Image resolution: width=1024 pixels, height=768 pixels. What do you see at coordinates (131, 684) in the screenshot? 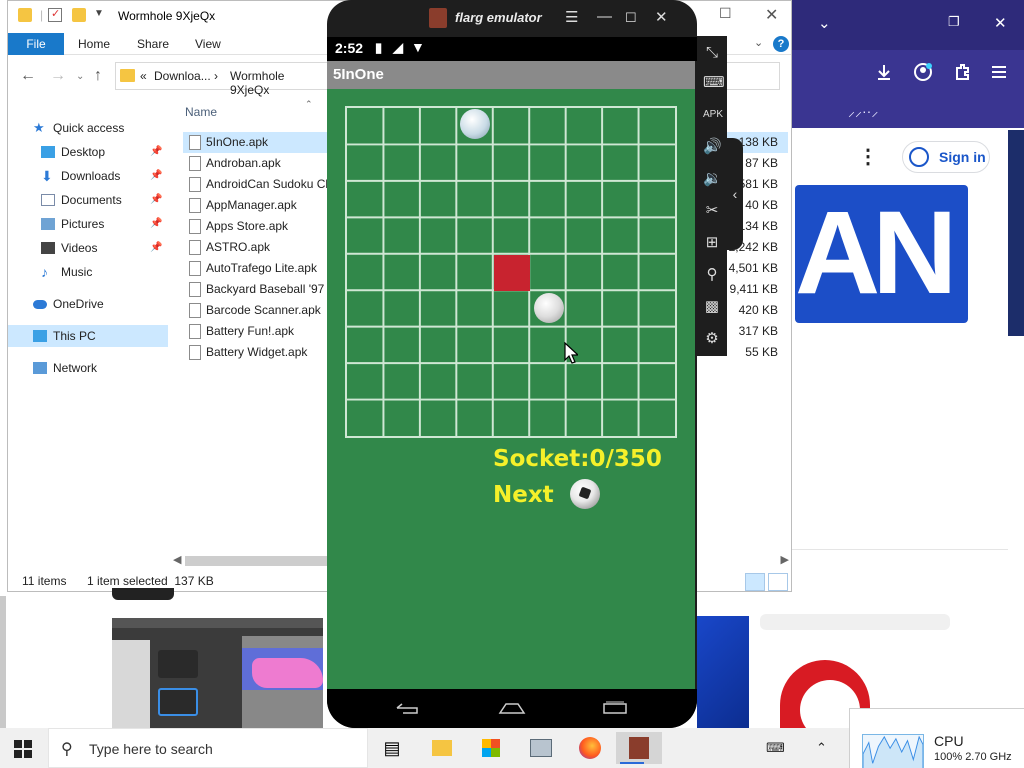
I see `thumbnail-panel` at bounding box center [131, 684].